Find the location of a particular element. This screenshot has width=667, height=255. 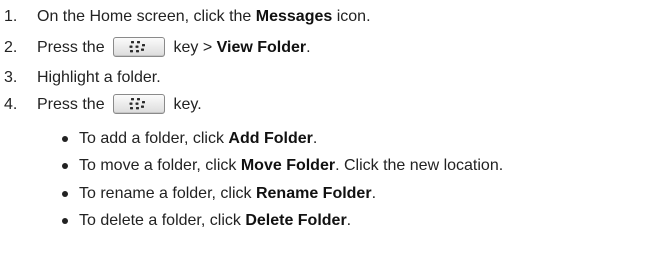

bullet-text: To delete a folder, click Delete Folder. is located at coordinates (215, 220).